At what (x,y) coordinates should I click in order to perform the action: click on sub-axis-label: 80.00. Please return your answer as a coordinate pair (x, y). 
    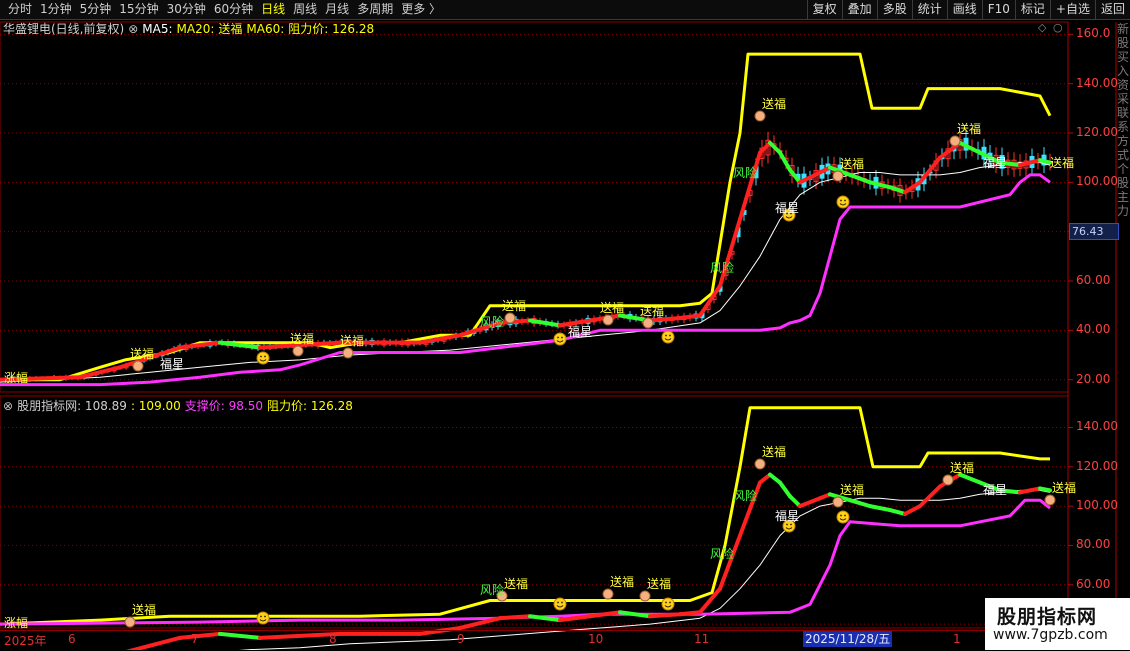
    Looking at the image, I should click on (1093, 544).